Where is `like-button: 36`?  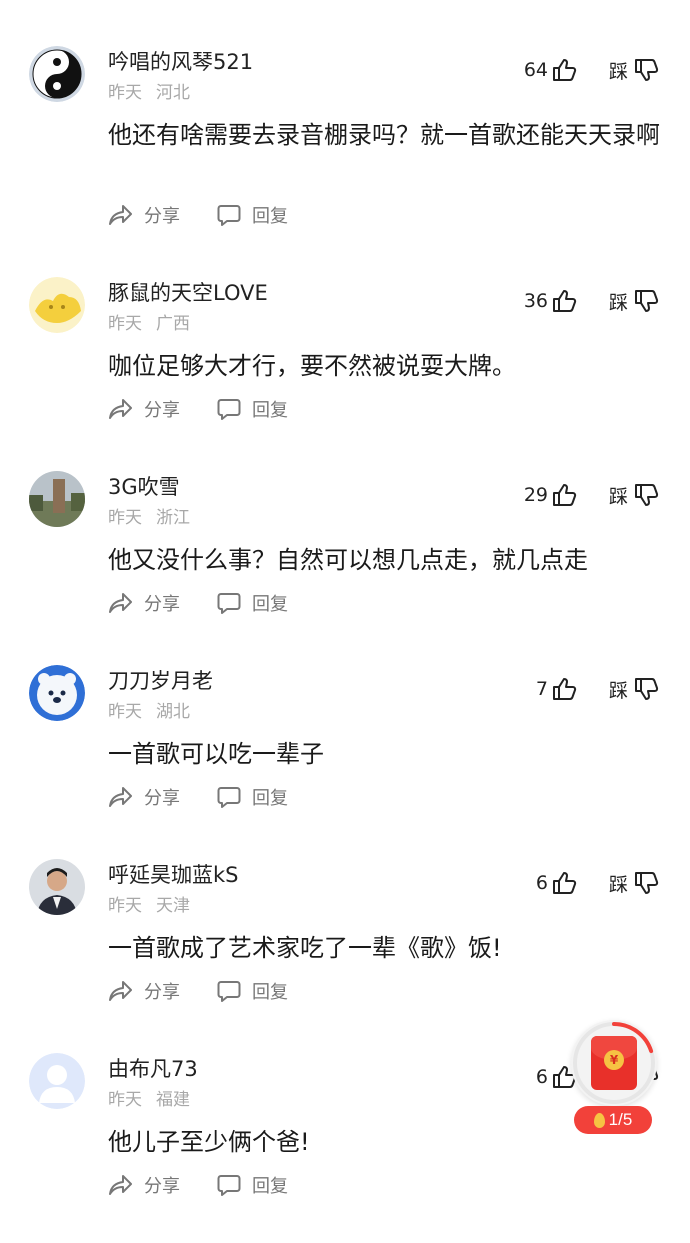 like-button: 36 is located at coordinates (551, 301).